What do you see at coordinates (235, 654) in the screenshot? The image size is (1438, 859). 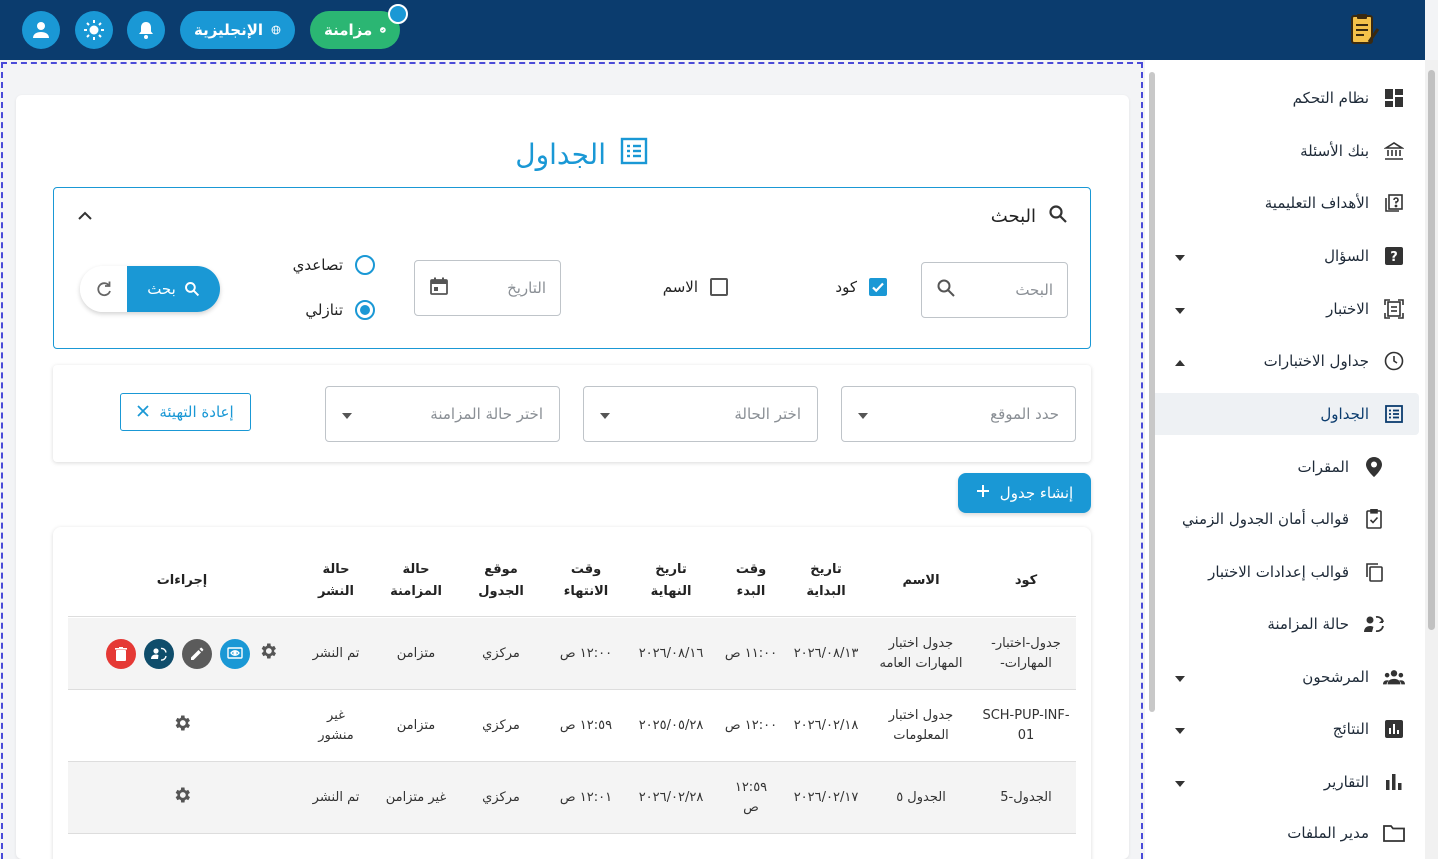 I see `preview-button` at bounding box center [235, 654].